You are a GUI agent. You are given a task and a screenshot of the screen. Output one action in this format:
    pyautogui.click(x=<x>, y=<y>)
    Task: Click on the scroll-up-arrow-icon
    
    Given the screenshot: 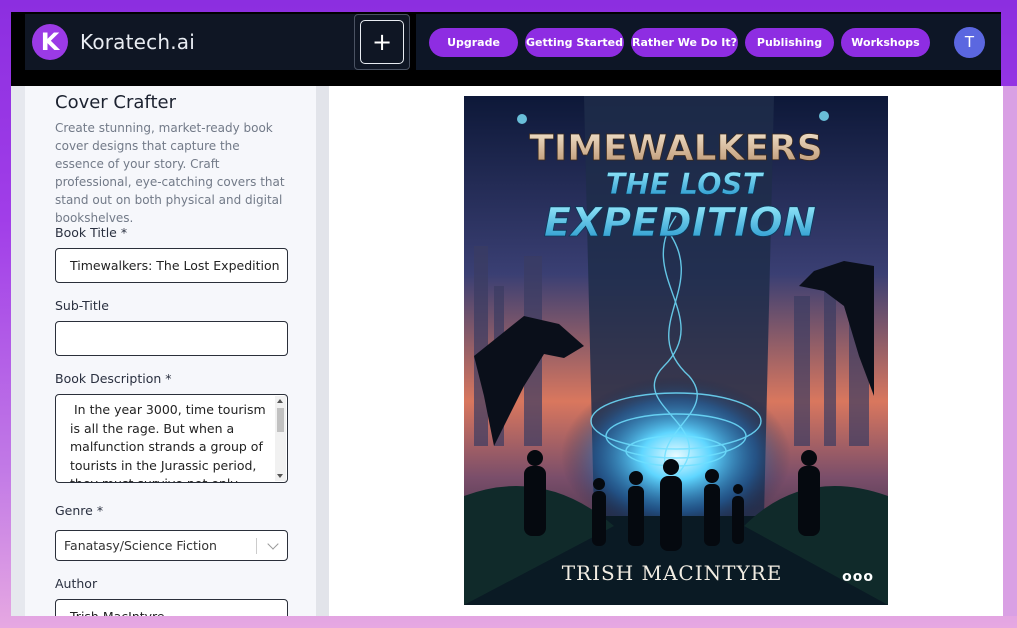 What is the action you would take?
    pyautogui.click(x=280, y=401)
    